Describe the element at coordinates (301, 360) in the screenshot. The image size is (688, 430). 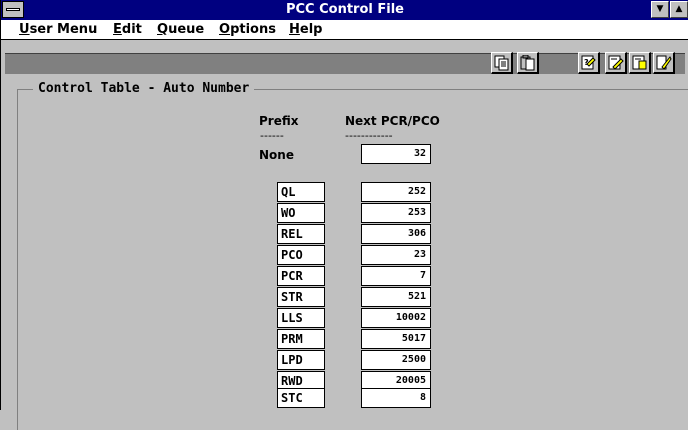
I see `prefix-field: LPD` at that location.